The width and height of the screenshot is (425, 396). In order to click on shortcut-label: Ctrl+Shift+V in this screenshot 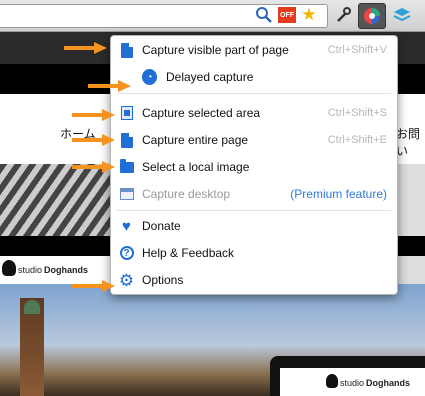, I will do `click(357, 50)`.